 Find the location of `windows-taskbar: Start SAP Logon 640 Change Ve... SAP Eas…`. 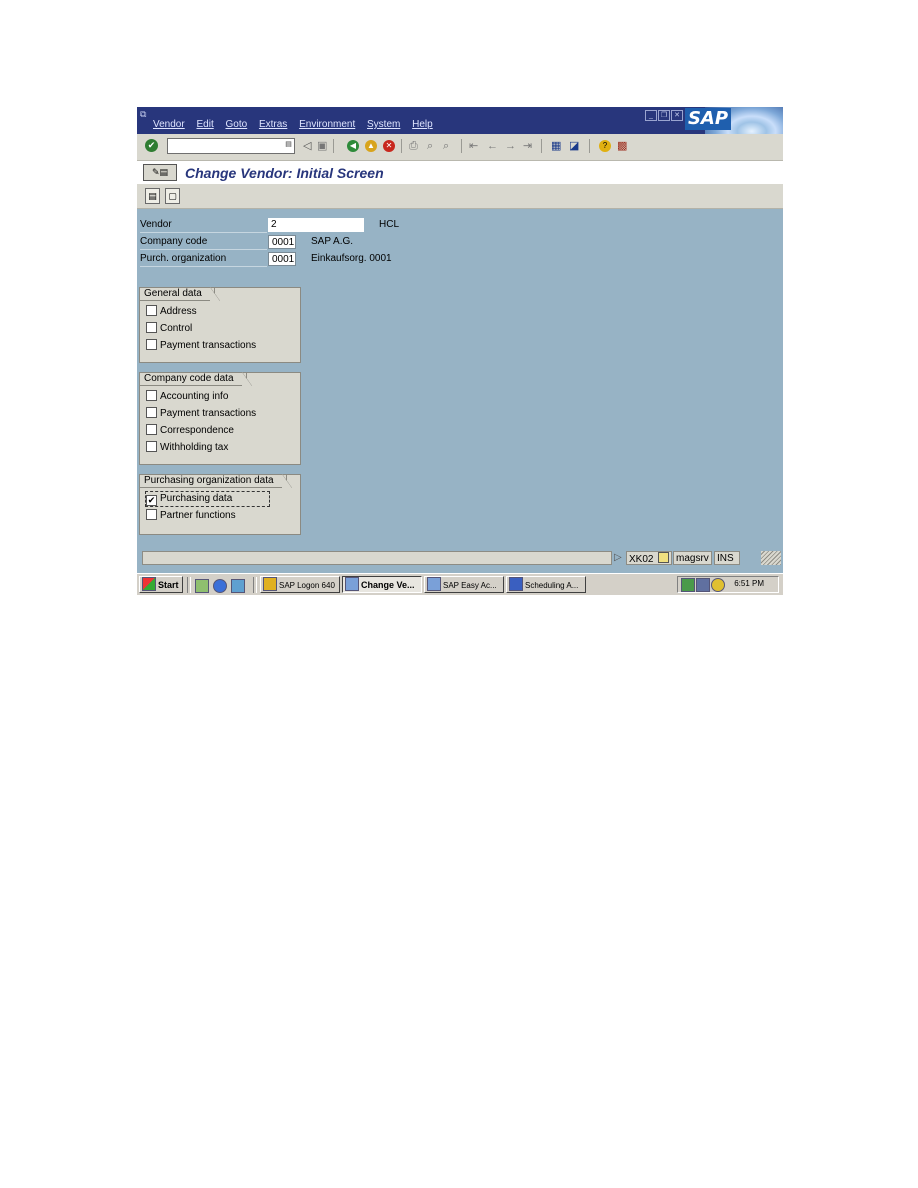

windows-taskbar: Start SAP Logon 640 Change Ve... SAP Eas… is located at coordinates (460, 584).